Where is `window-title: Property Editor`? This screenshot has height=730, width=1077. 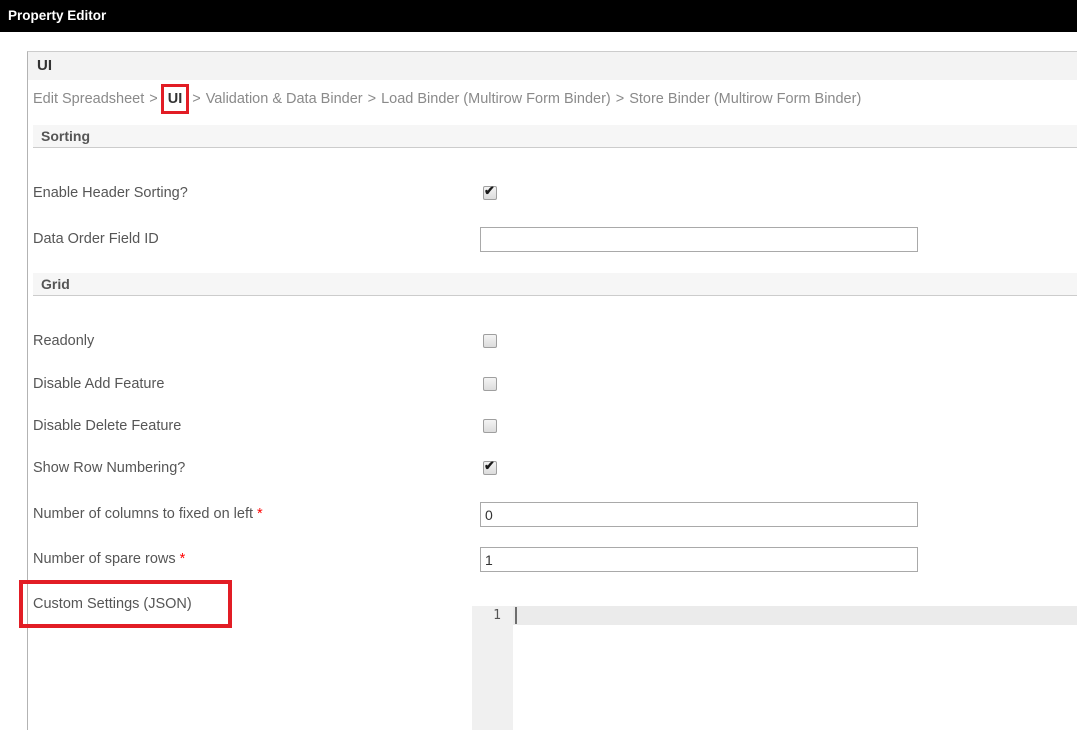
window-title: Property Editor is located at coordinates (57, 15).